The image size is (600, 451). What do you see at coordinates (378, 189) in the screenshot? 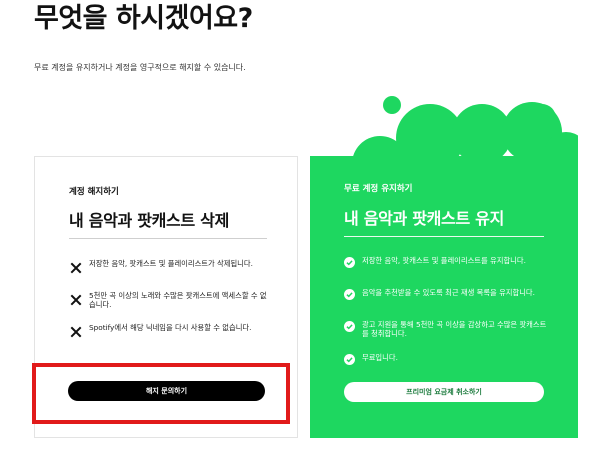
I see `keep-card-kicker: 무료 계정 유지하기` at bounding box center [378, 189].